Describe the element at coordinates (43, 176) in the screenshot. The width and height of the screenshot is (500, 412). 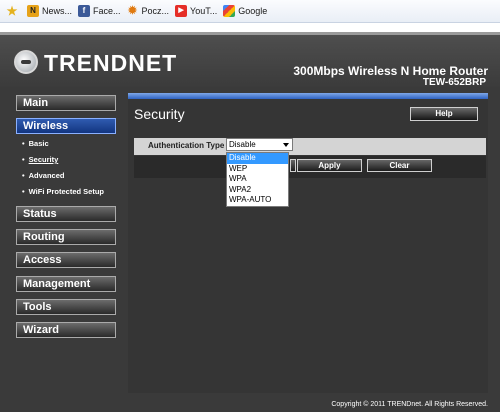
I see `subnav-advanced: • Advanced` at that location.